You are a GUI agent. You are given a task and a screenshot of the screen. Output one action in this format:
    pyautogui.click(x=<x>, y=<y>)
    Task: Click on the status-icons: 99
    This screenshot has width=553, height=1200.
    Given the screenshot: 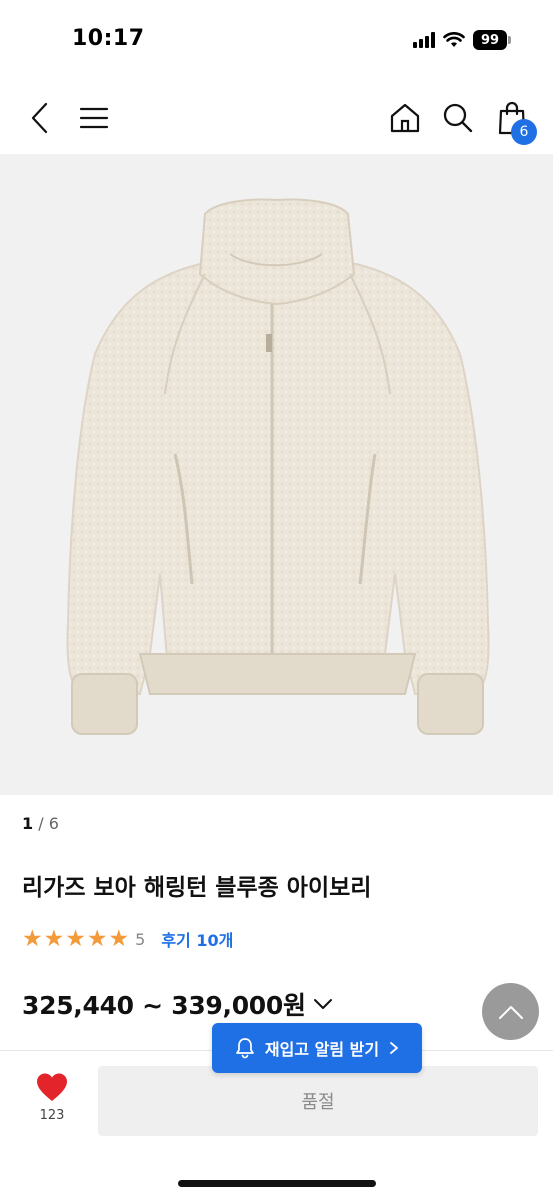 What is the action you would take?
    pyautogui.click(x=462, y=40)
    